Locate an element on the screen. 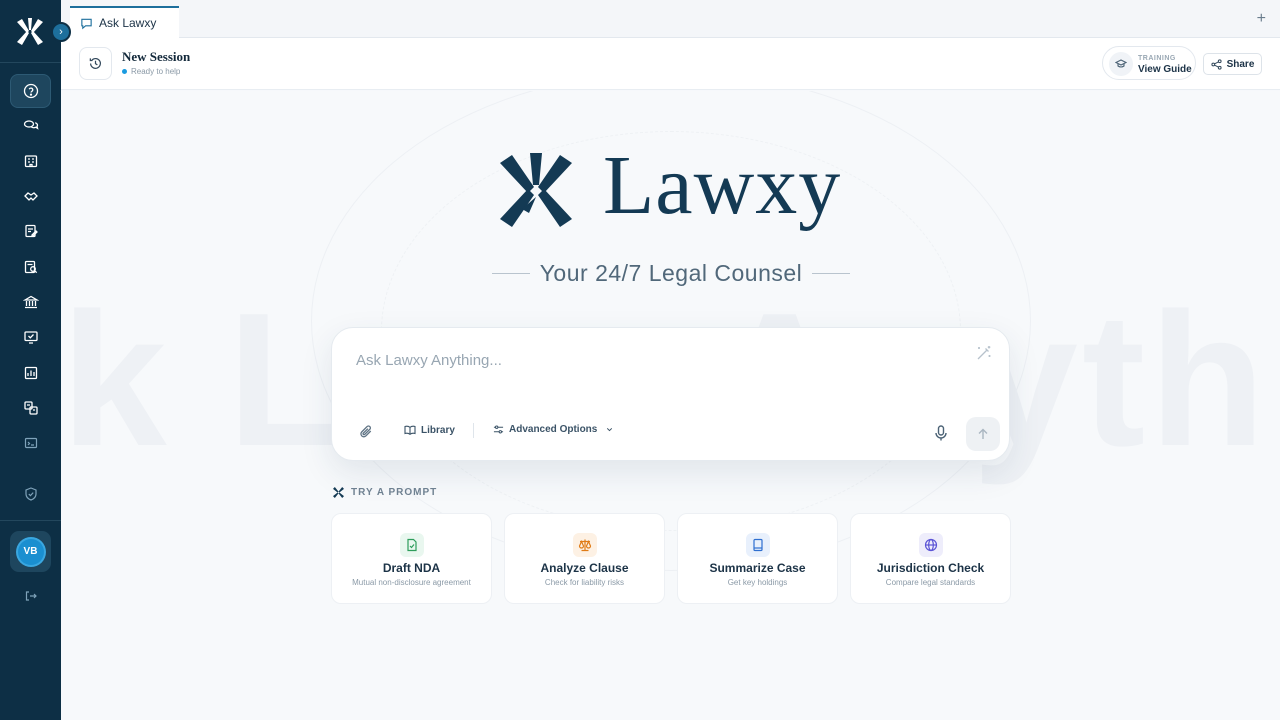 This screenshot has height=720, width=1280. document-edit-icon is located at coordinates (31, 231).